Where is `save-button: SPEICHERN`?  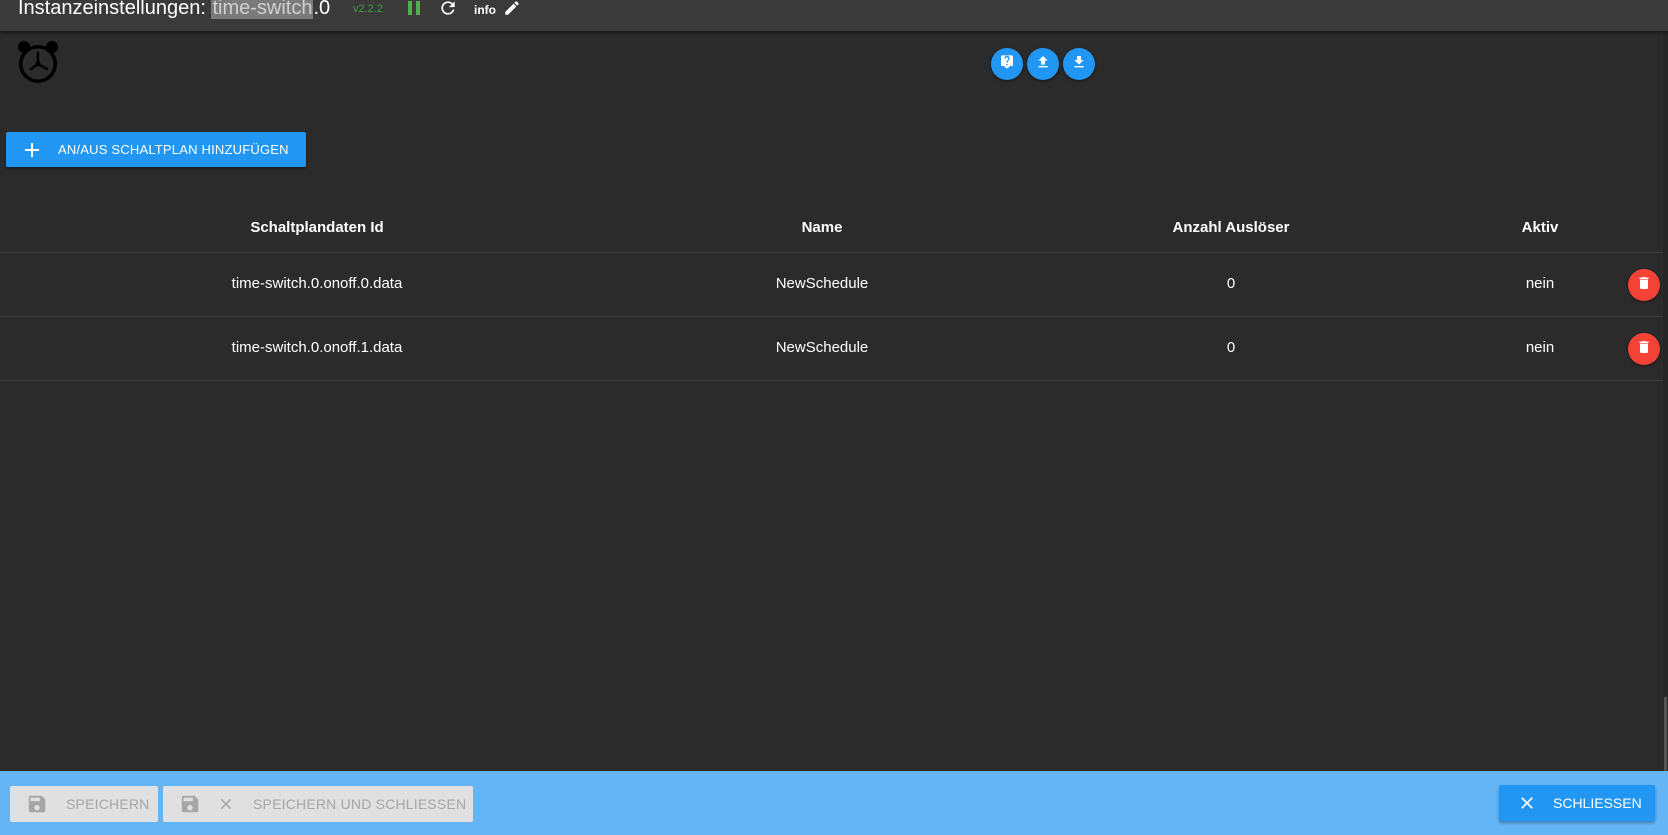
save-button: SPEICHERN is located at coordinates (84, 804).